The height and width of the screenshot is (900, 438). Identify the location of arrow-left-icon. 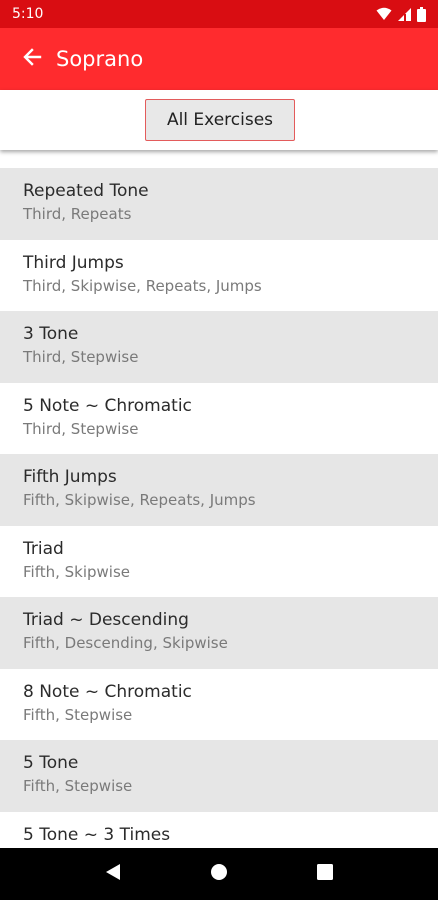
(32, 59).